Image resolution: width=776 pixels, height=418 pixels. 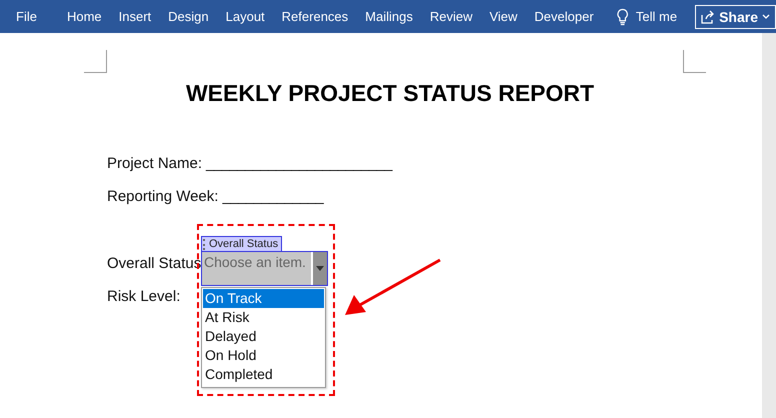 I want to click on ribbon-tab: Layout, so click(x=245, y=16).